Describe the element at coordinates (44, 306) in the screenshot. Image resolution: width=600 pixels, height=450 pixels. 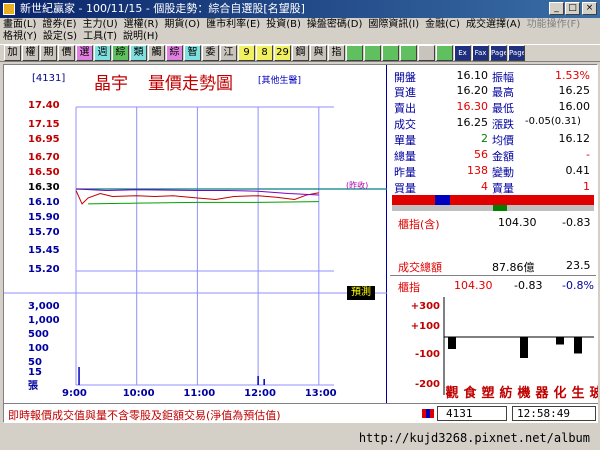
I see `volume-tick-label: 3,000` at that location.